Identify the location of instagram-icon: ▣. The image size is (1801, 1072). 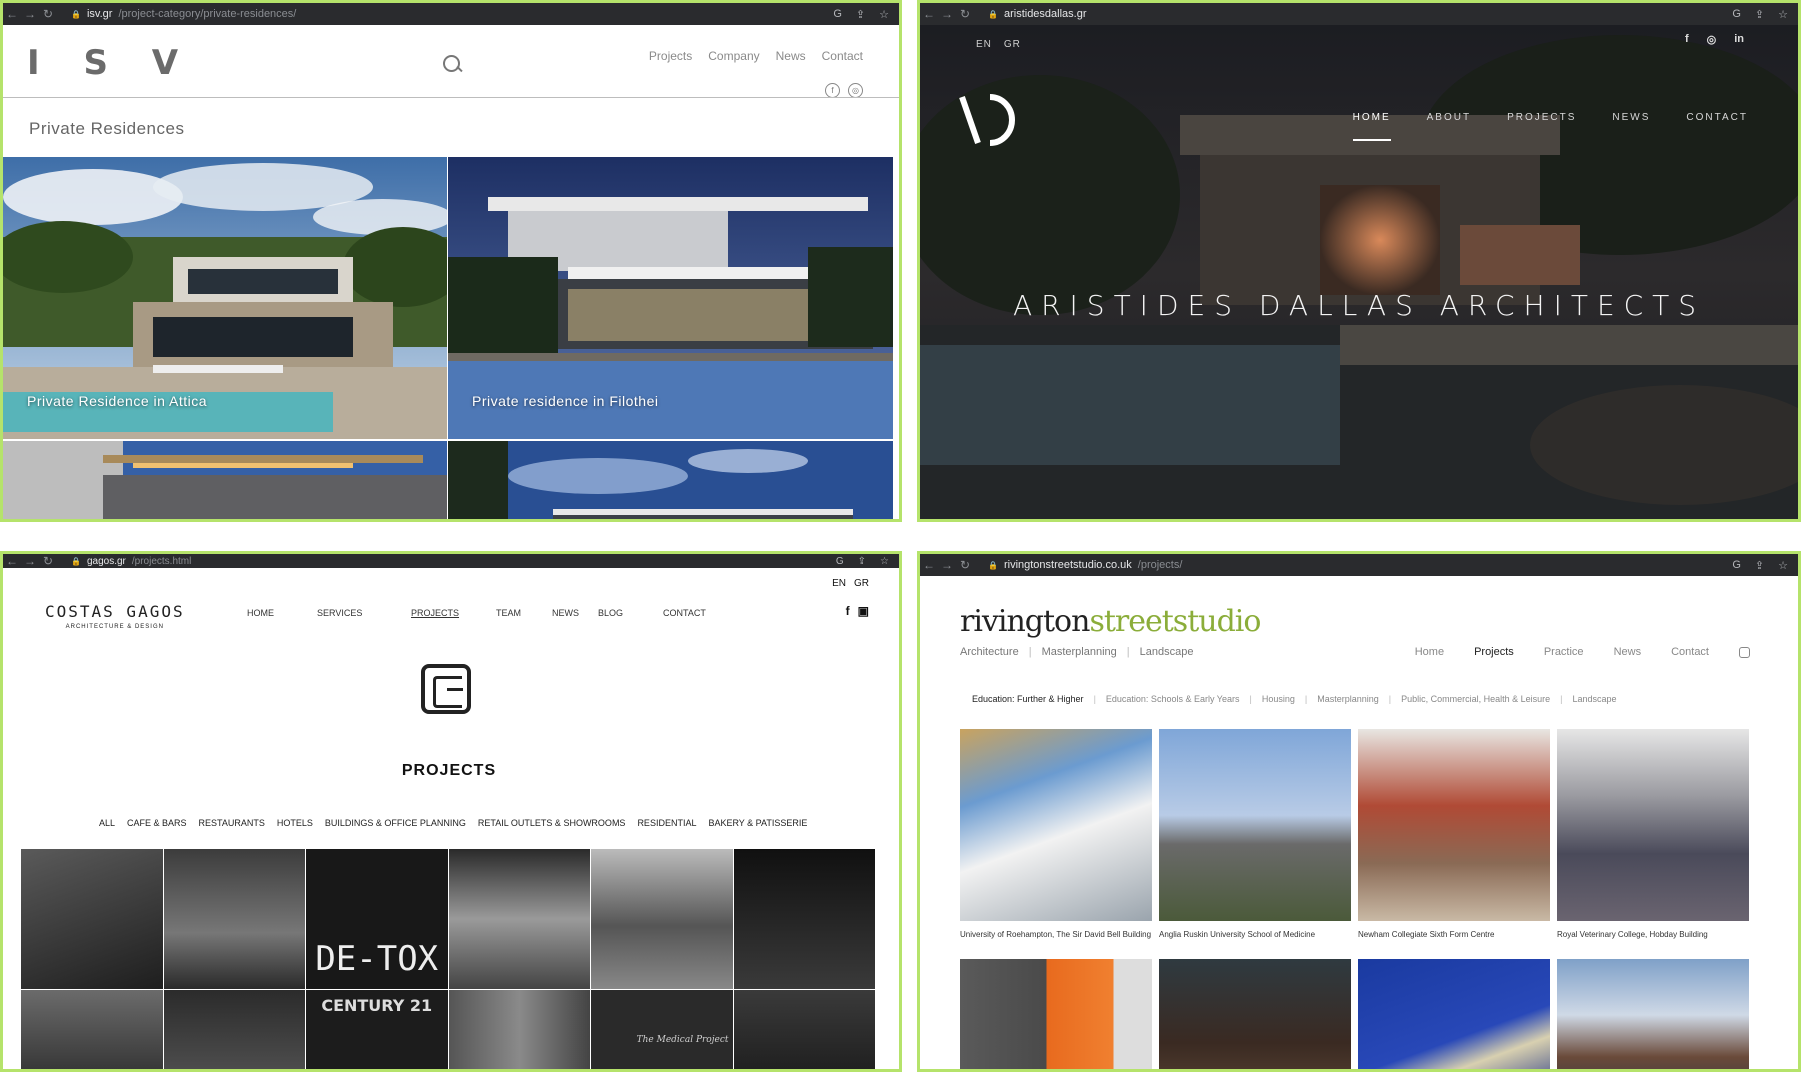
(863, 611).